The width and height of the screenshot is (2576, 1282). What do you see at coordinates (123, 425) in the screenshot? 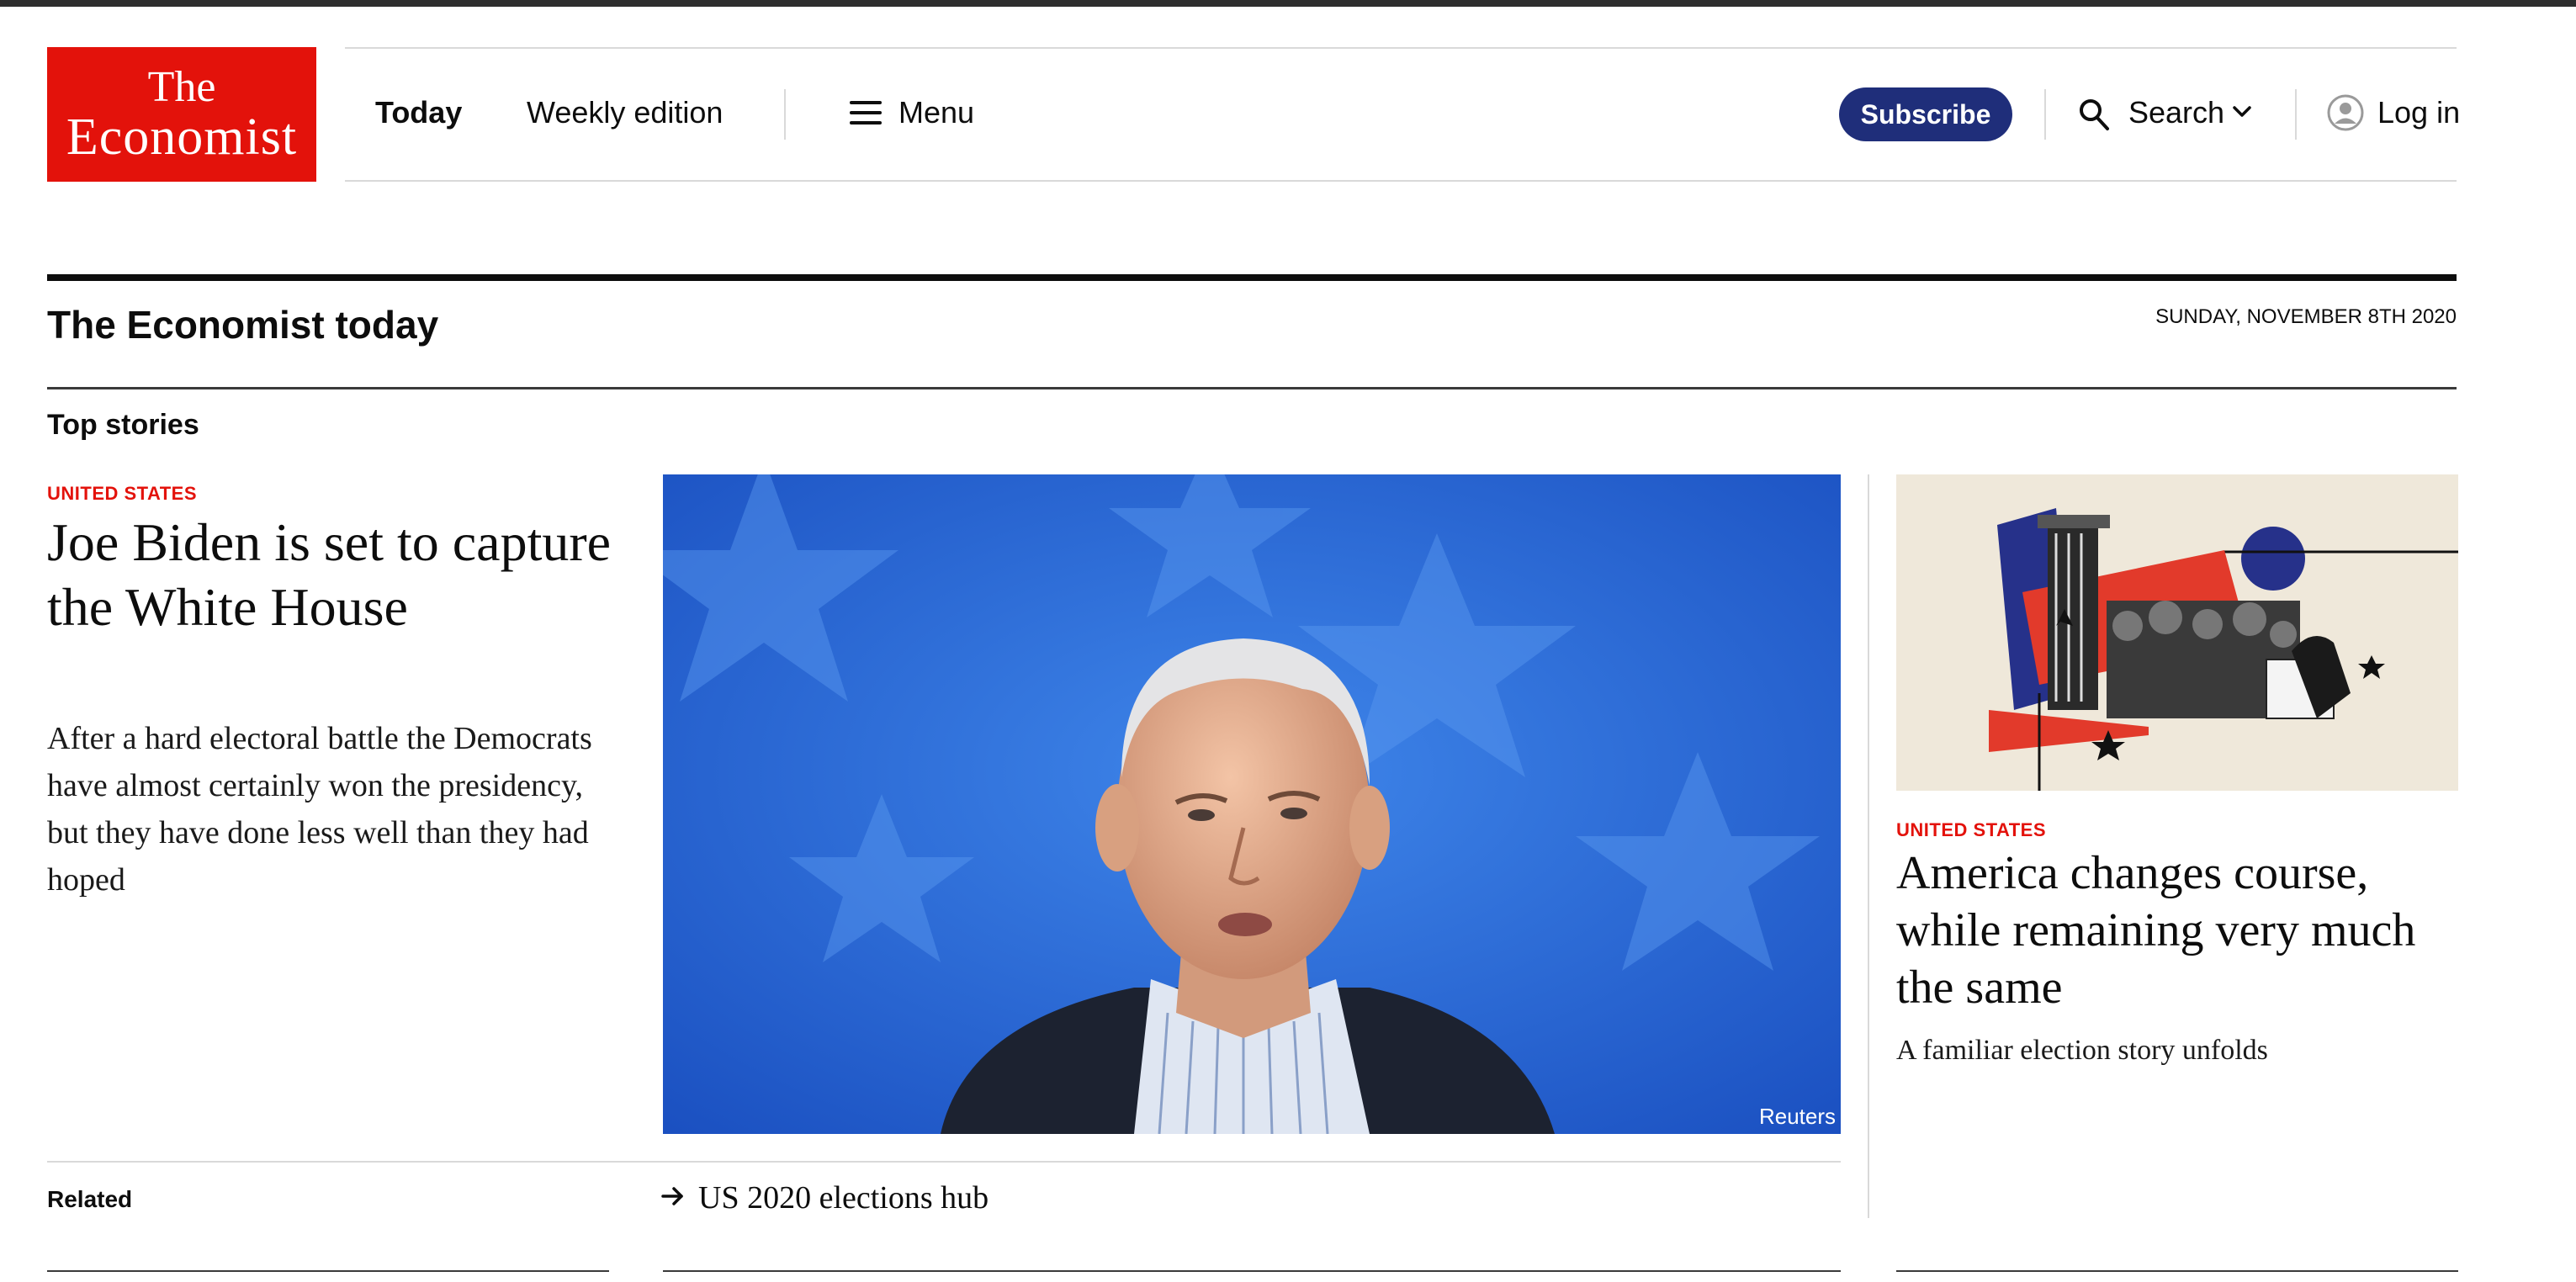
I see `top-stories-heading: Top stories` at bounding box center [123, 425].